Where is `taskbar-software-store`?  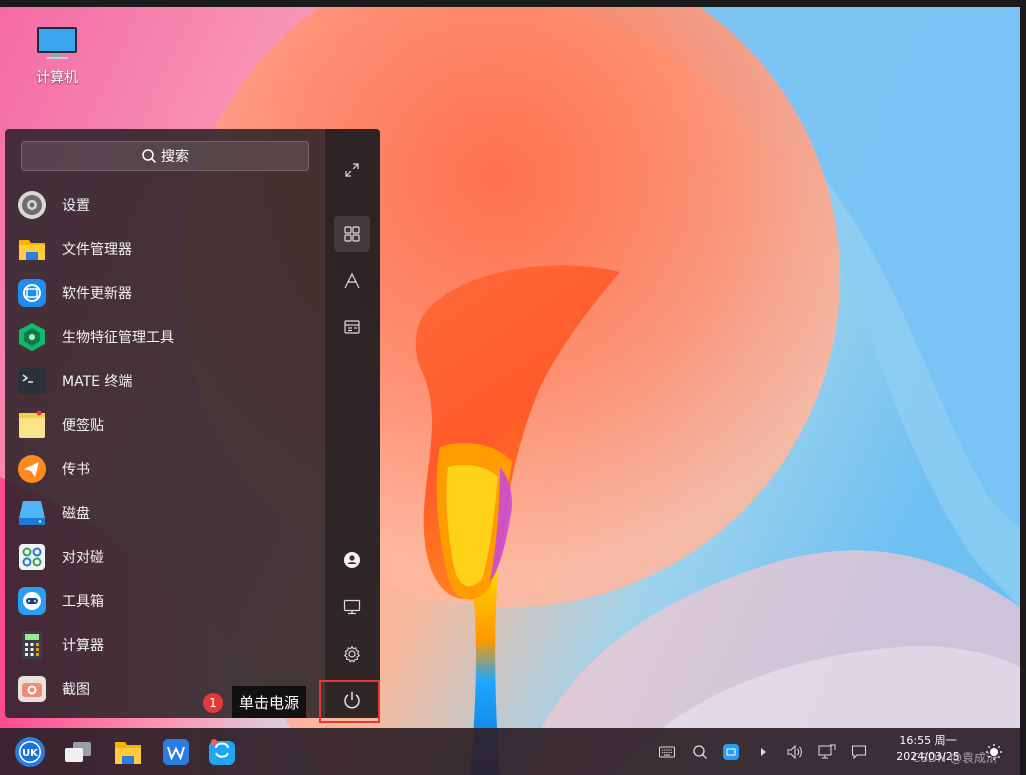 taskbar-software-store is located at coordinates (222, 751).